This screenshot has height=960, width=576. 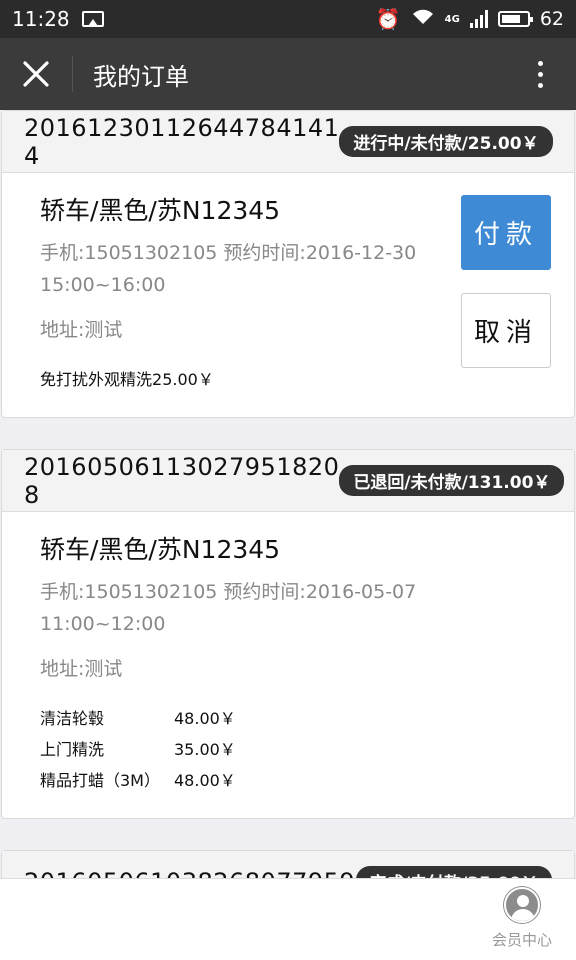 What do you see at coordinates (288, 74) in the screenshot?
I see `nav-bar: 我的订单` at bounding box center [288, 74].